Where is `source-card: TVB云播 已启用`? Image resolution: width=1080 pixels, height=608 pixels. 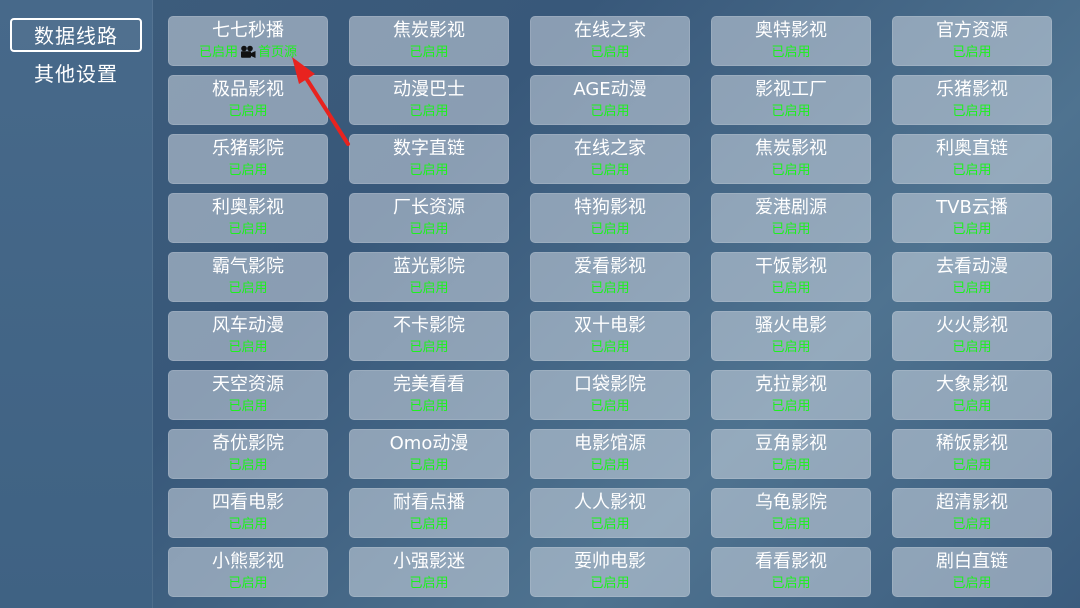
source-card: TVB云播 已启用 is located at coordinates (972, 218).